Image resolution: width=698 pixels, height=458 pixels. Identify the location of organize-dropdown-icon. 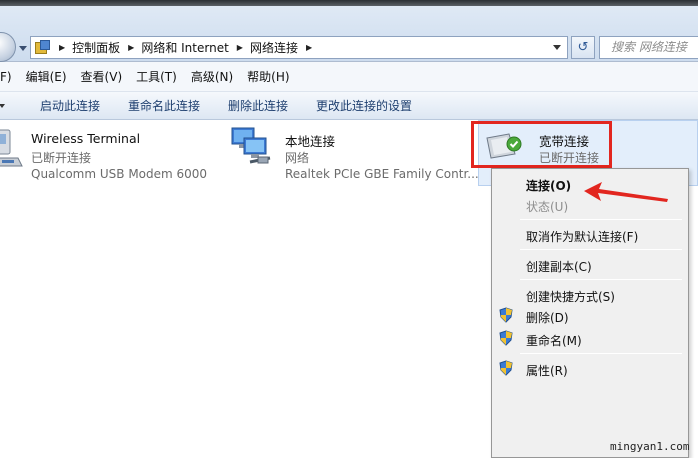
(2, 105).